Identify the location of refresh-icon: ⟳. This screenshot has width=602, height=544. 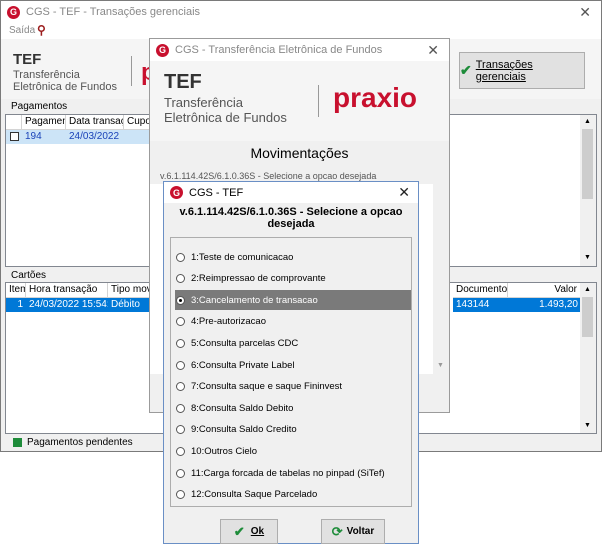
(337, 531).